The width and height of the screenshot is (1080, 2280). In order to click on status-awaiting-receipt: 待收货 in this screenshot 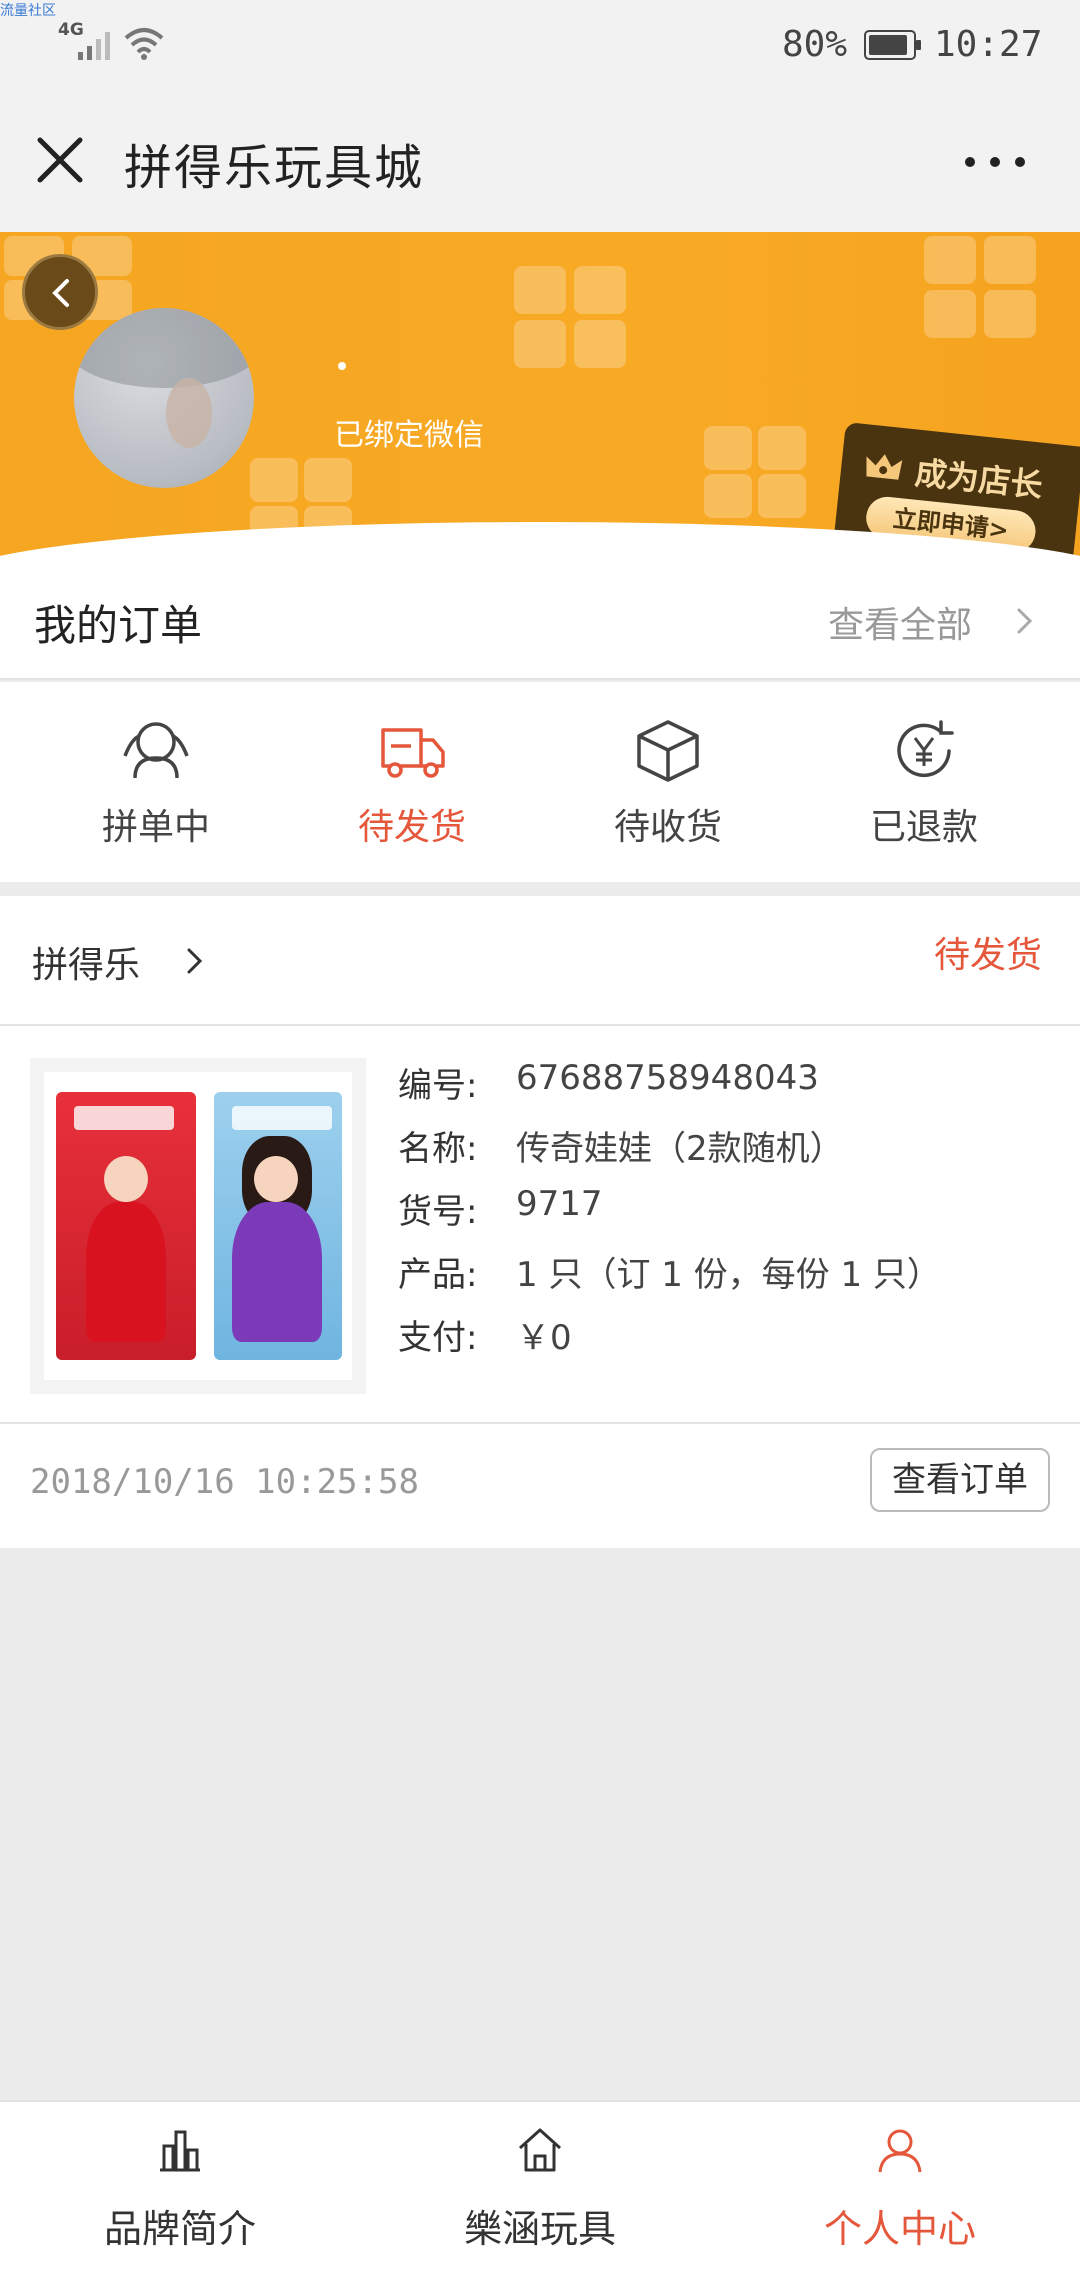, I will do `click(668, 791)`.